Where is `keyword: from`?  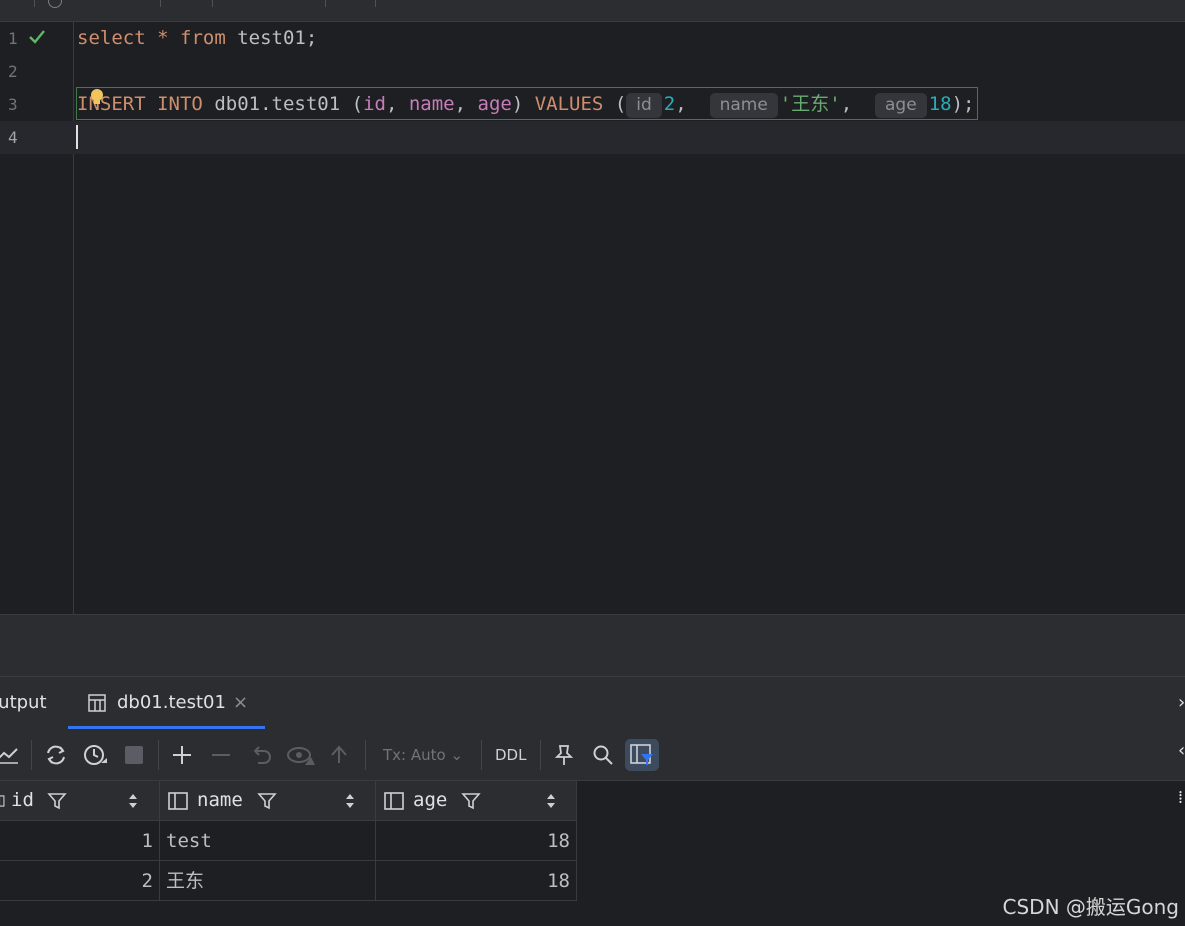 keyword: from is located at coordinates (203, 38).